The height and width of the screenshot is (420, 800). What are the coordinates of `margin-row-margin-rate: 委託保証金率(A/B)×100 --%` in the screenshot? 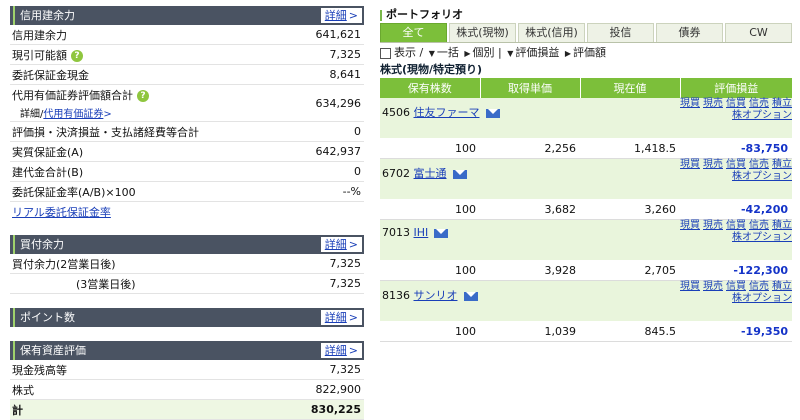 It's located at (187, 192).